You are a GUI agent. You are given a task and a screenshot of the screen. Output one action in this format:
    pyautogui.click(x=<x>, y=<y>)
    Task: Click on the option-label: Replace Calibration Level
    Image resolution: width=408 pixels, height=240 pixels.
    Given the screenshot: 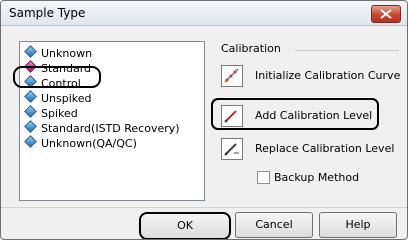 What is the action you would take?
    pyautogui.click(x=325, y=148)
    